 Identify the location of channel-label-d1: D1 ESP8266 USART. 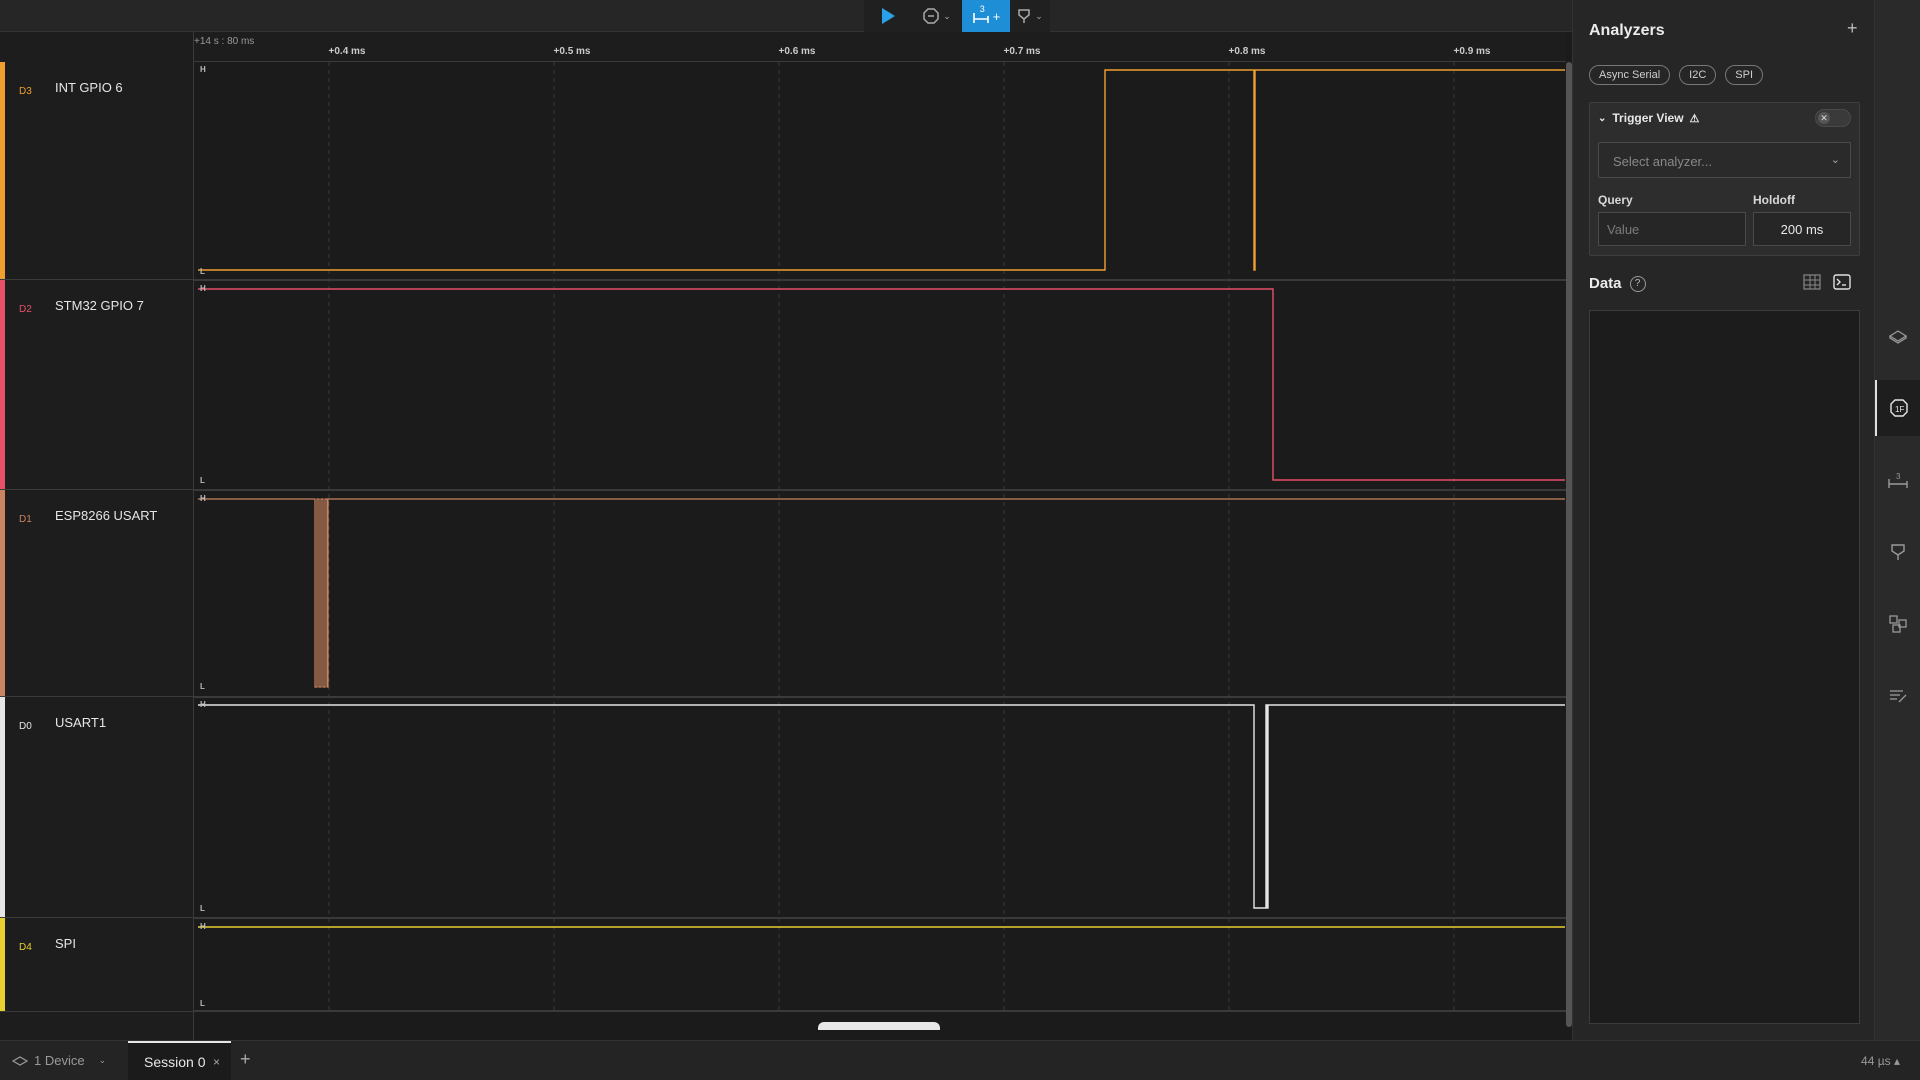
(97, 593).